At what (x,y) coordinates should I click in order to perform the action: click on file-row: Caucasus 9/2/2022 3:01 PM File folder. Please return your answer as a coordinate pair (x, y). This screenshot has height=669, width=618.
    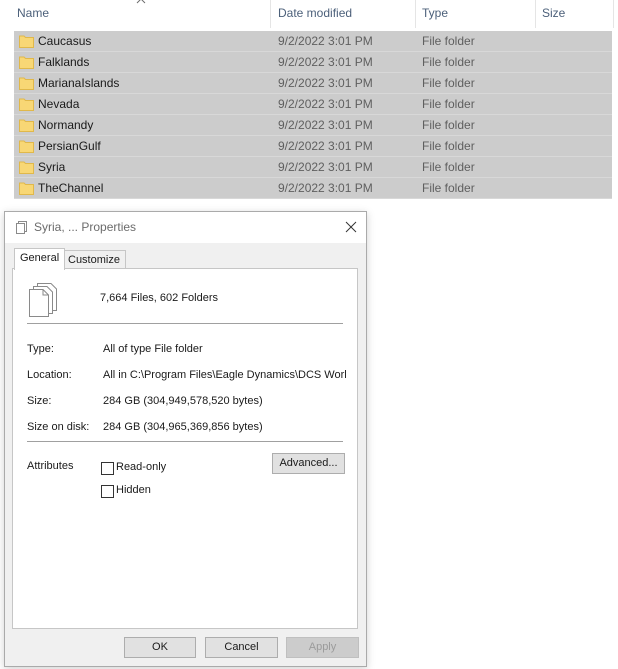
    Looking at the image, I should click on (313, 41).